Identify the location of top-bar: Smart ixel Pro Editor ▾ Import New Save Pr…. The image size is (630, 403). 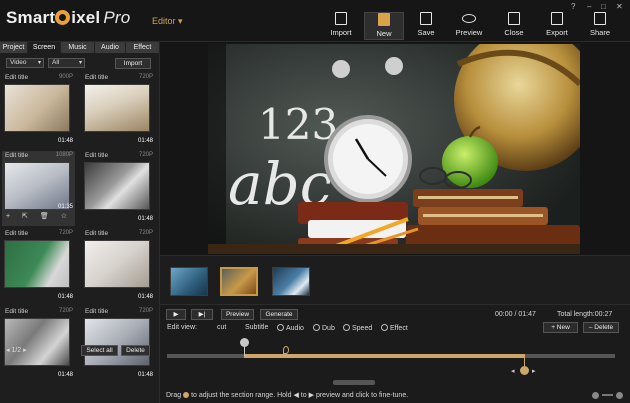
(315, 21).